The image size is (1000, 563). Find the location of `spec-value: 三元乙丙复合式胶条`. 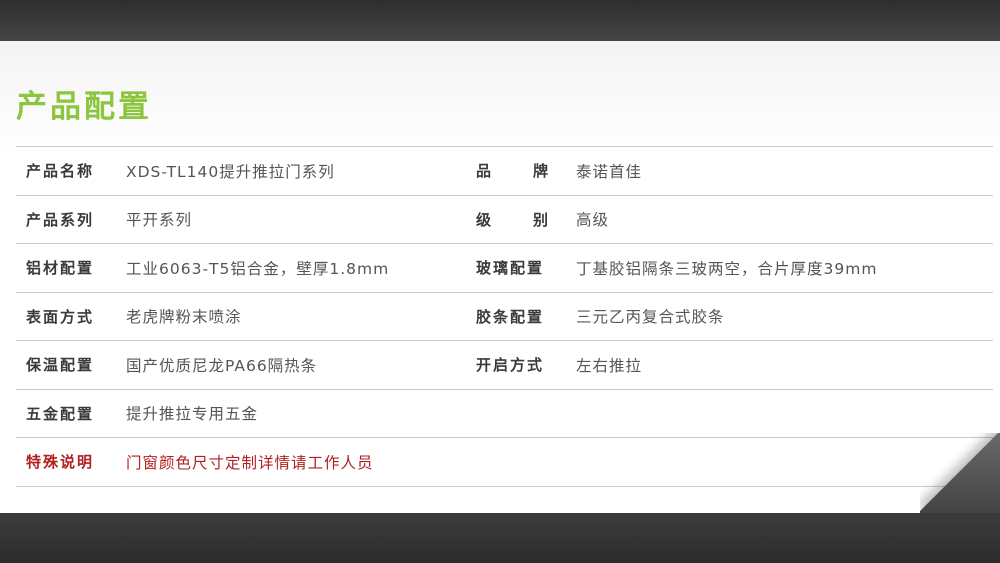

spec-value: 三元乙丙复合式胶条 is located at coordinates (650, 317).